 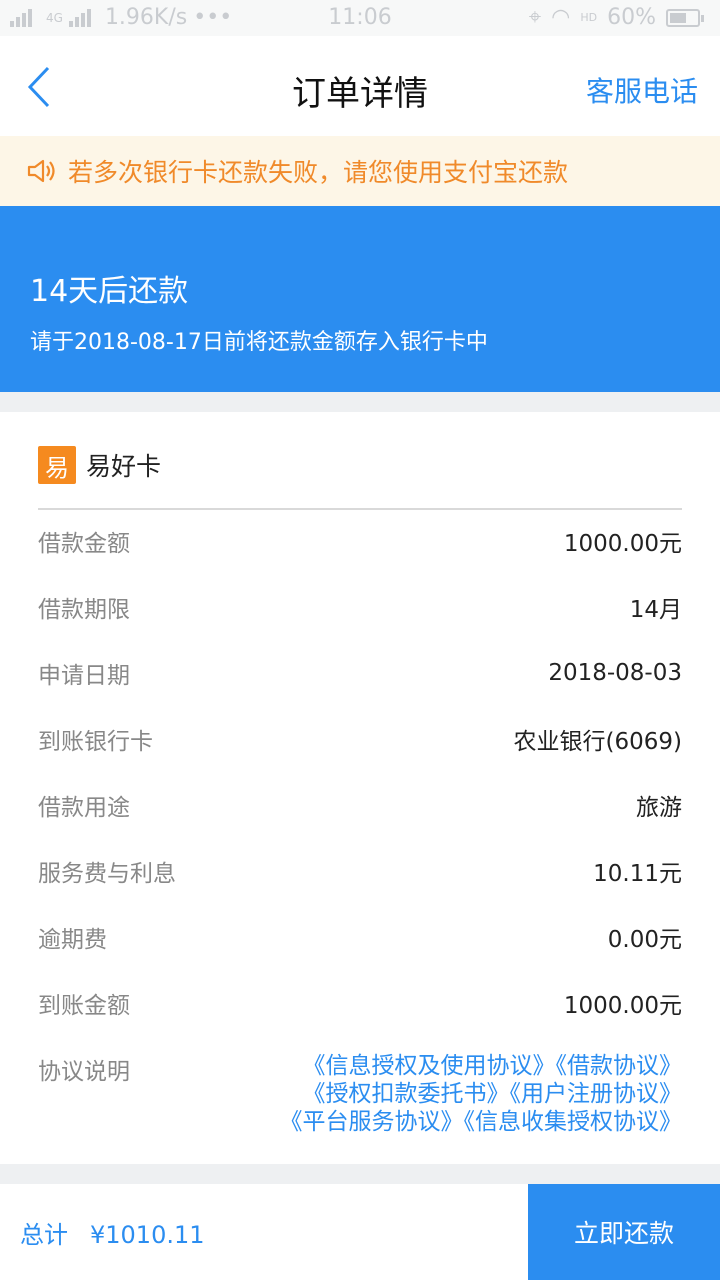 I want to click on total-amount: ¥1010.11, so click(x=147, y=1235).